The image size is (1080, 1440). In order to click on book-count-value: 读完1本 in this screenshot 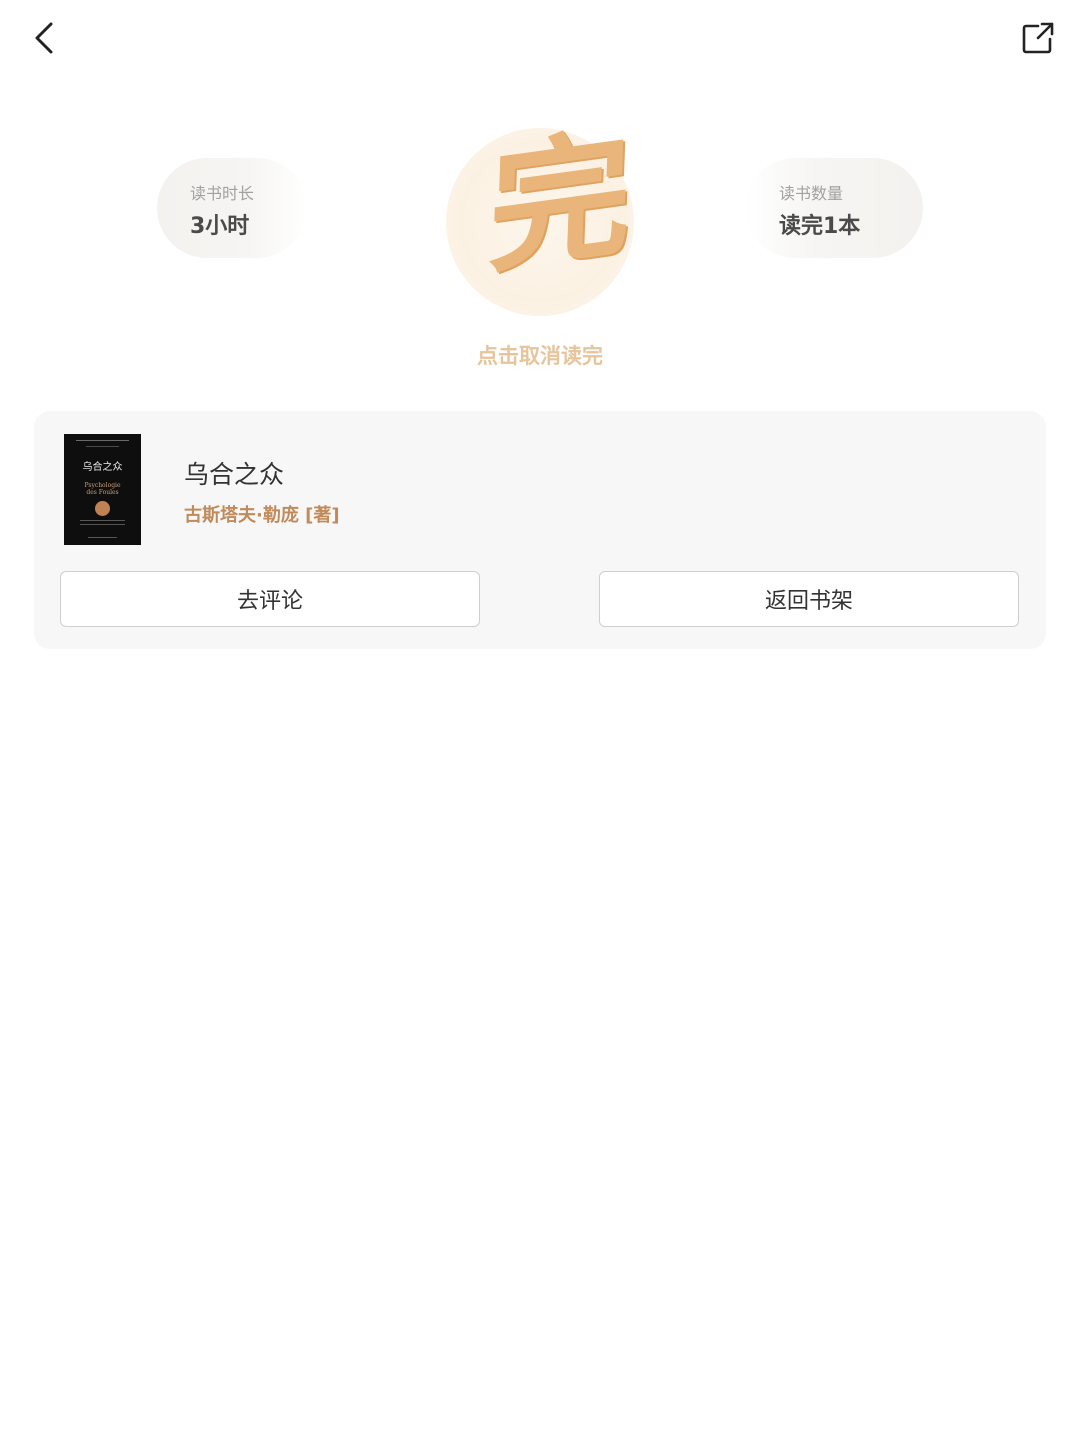, I will do `click(820, 226)`.